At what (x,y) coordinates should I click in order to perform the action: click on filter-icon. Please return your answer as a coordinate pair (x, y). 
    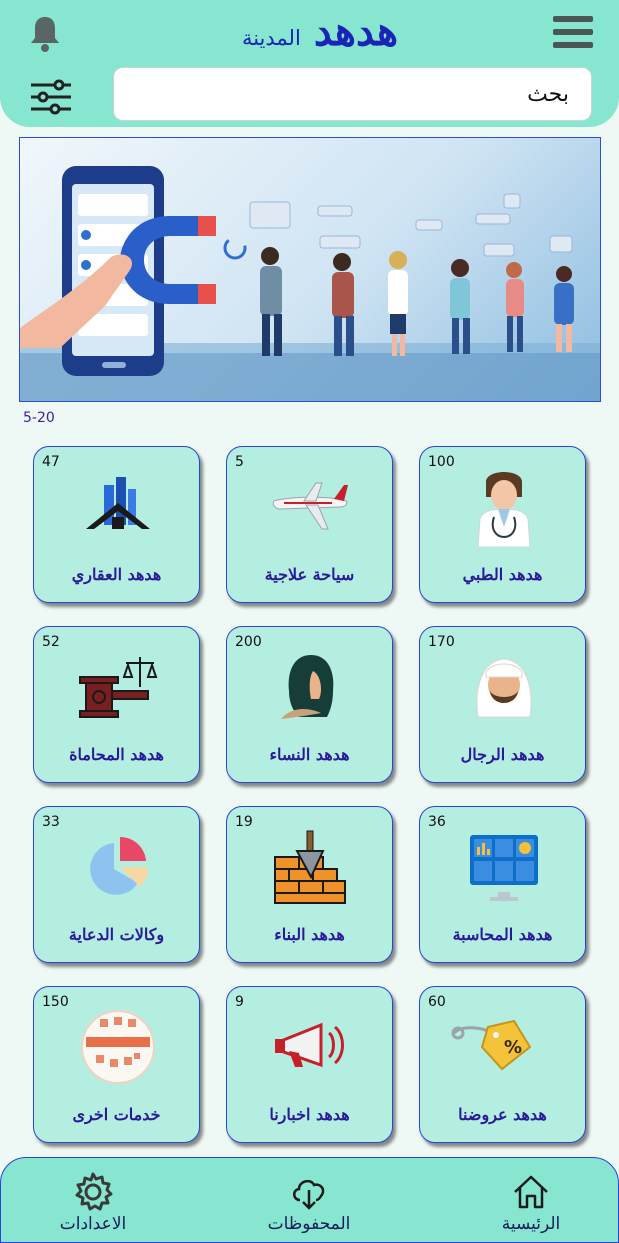
    Looking at the image, I should click on (51, 97).